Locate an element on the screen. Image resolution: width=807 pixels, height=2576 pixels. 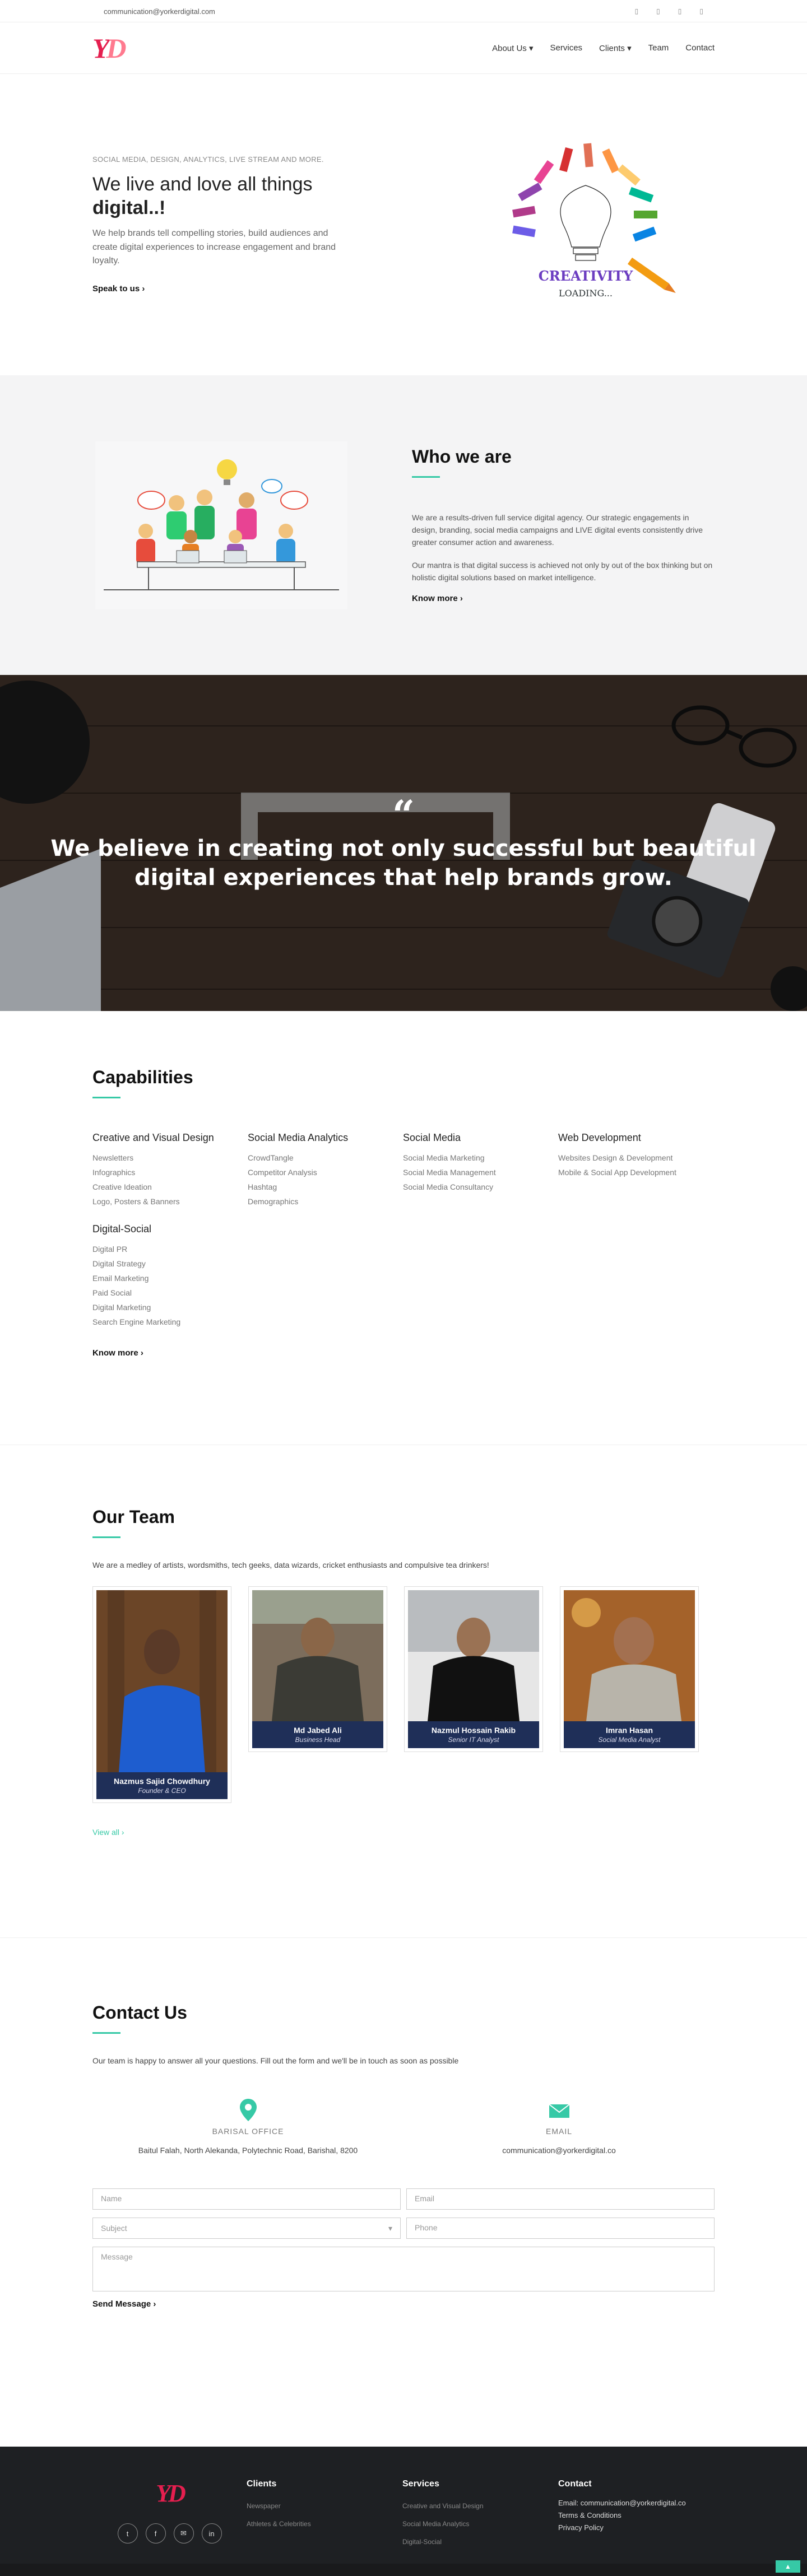
member-name: Imran Hasan is located at coordinates (629, 1730).